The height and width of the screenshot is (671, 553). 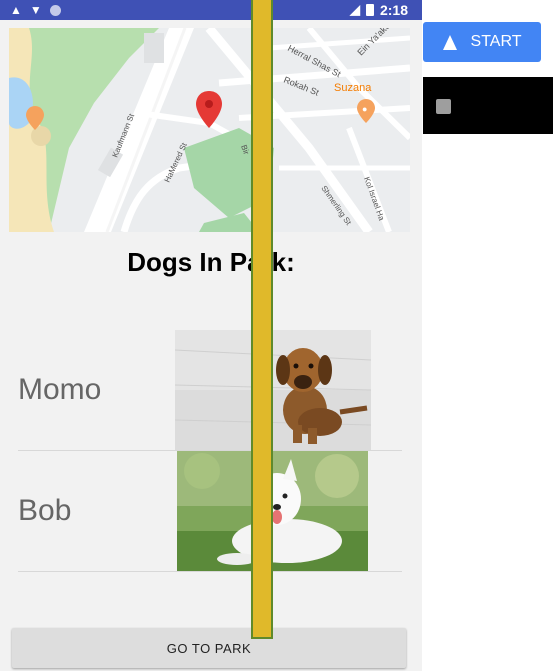 I want to click on media-control-panel, so click(x=488, y=105).